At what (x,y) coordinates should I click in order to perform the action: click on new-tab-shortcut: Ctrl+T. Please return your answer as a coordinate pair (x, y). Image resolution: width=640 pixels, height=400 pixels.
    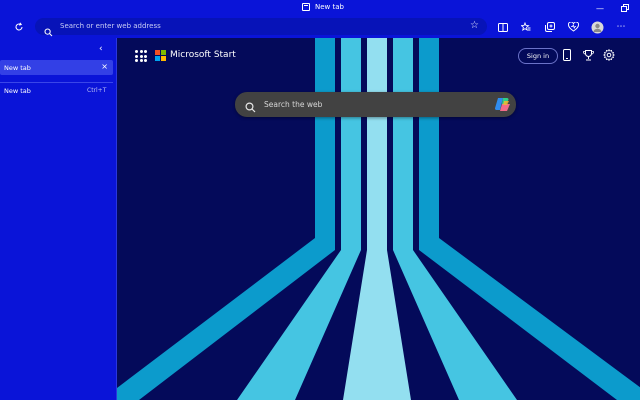
    Looking at the image, I should click on (97, 90).